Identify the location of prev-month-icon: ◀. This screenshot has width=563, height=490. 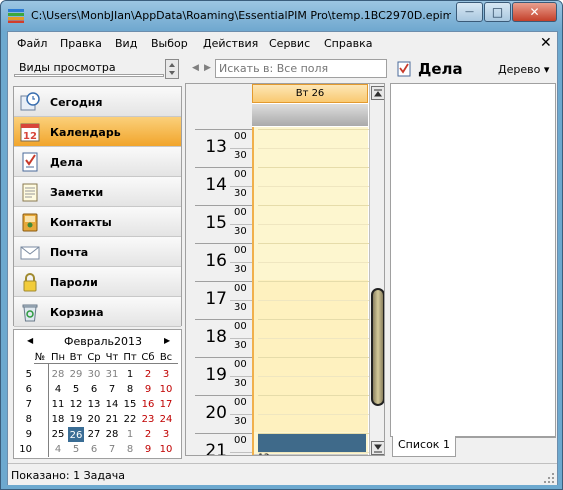
(30, 340).